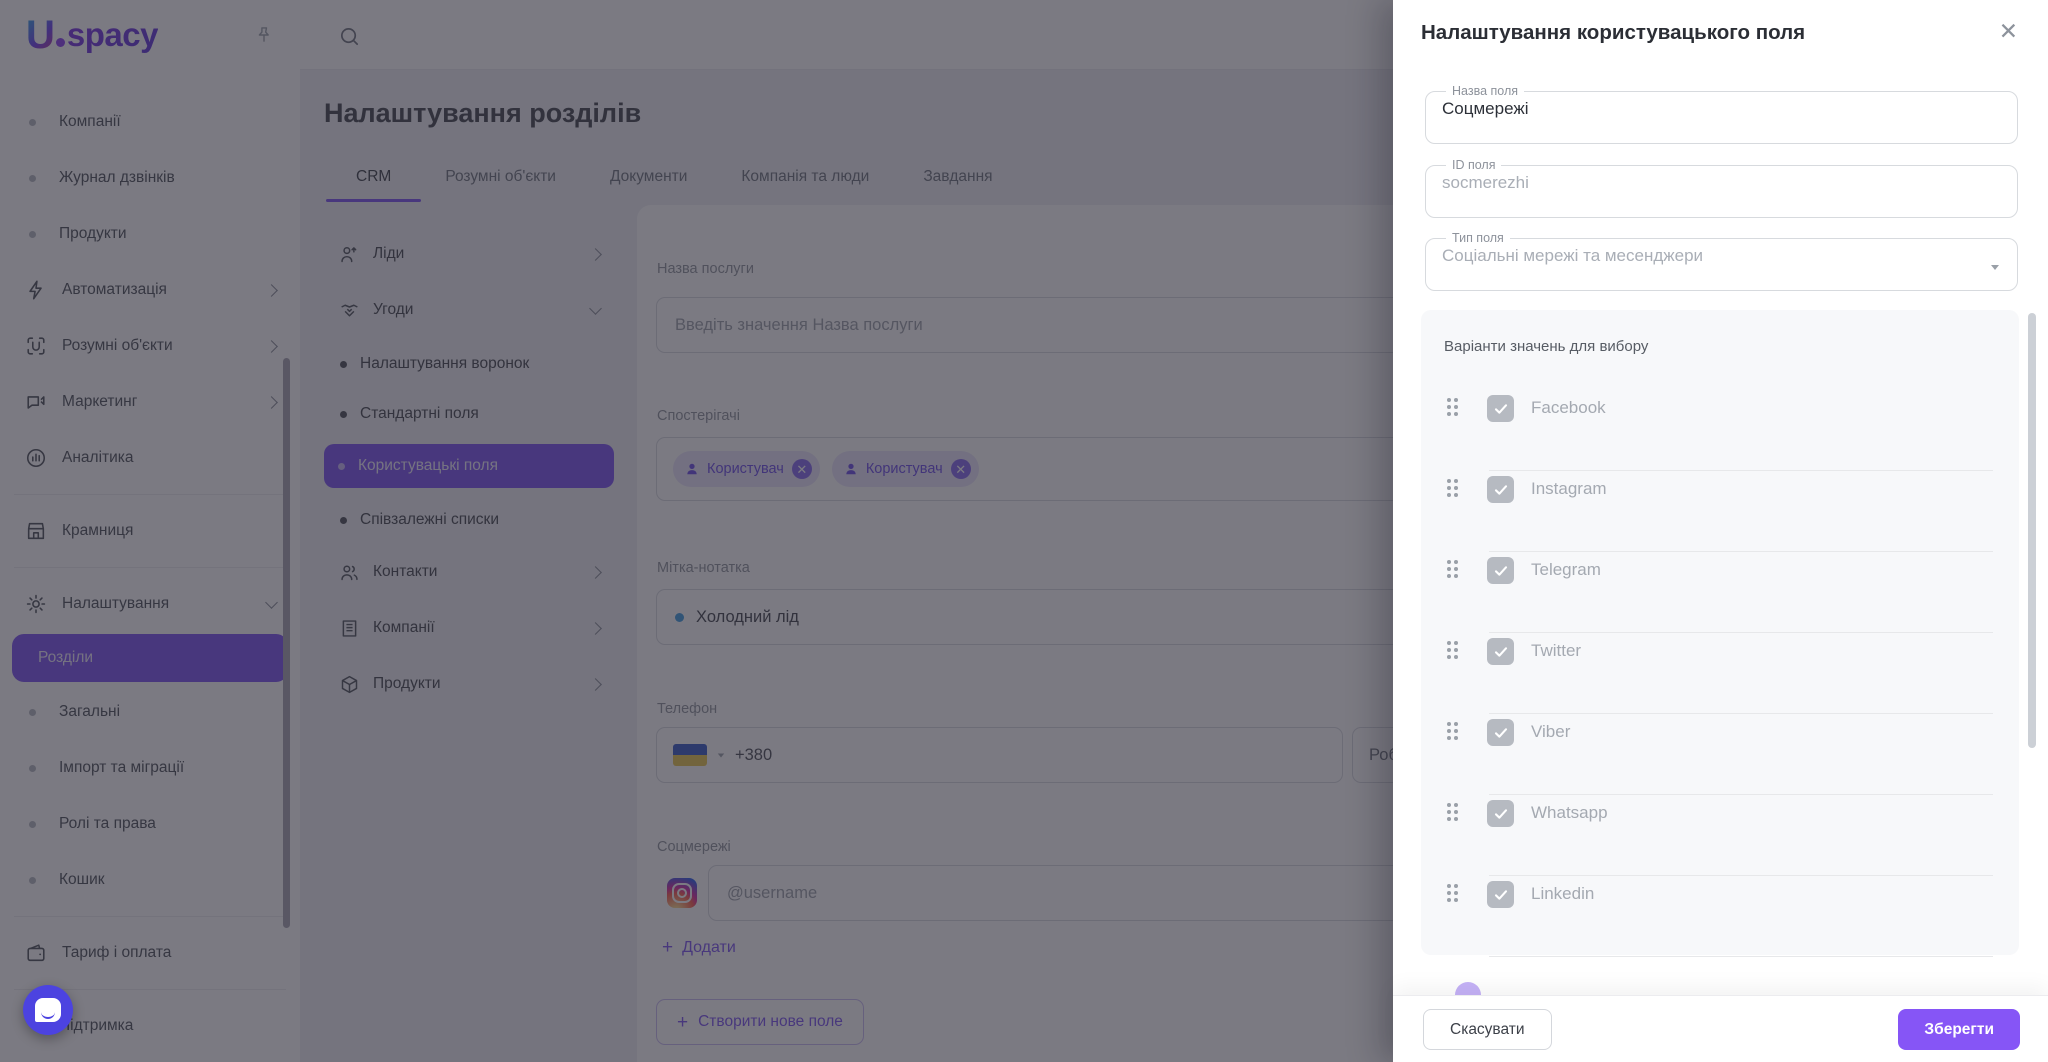 This screenshot has width=2048, height=1062. Describe the element at coordinates (1487, 1029) in the screenshot. I see `cancel-button: Скасувати` at that location.